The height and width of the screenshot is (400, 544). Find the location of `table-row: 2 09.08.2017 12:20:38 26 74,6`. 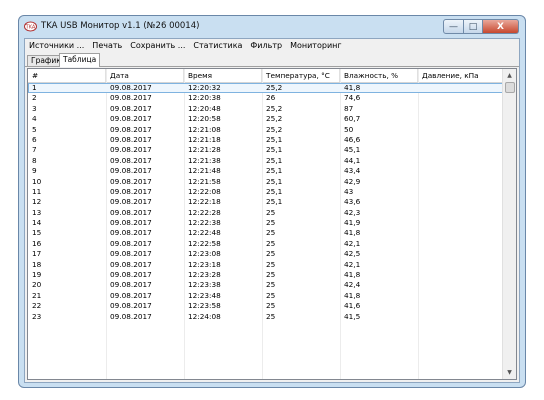

table-row: 2 09.08.2017 12:20:38 26 74,6 is located at coordinates (266, 98).